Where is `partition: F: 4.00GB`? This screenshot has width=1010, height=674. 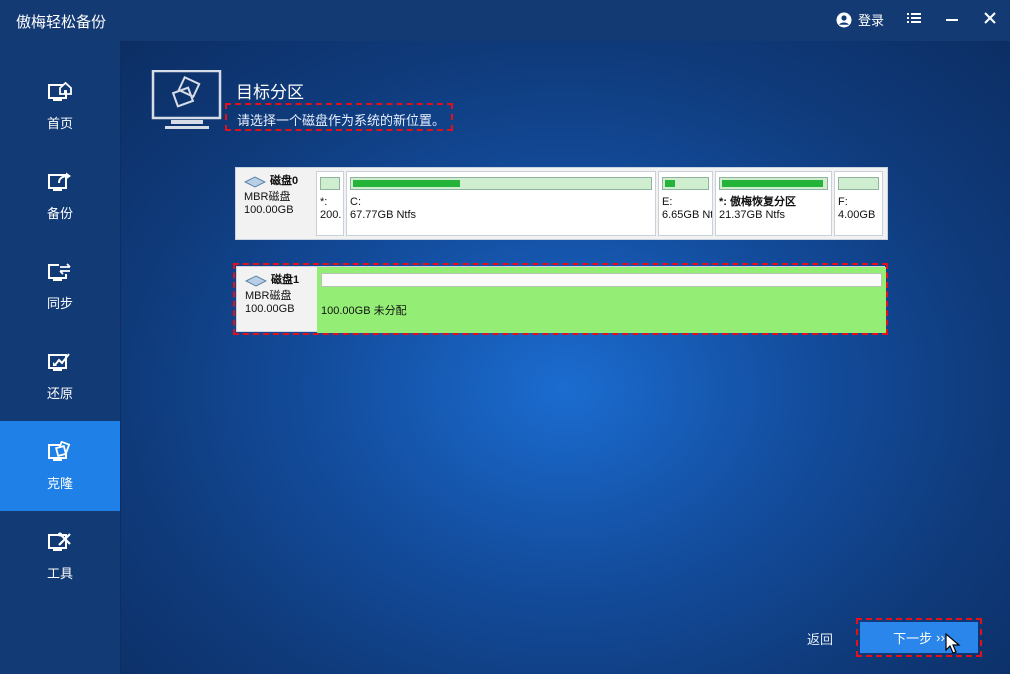 partition: F: 4.00GB is located at coordinates (858, 203).